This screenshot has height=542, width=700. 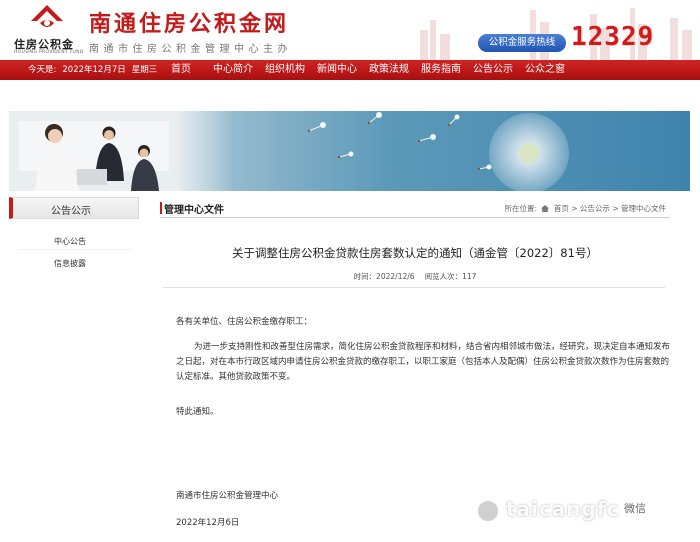 What do you see at coordinates (493, 70) in the screenshot?
I see `nav-item-announcements: 公告公示` at bounding box center [493, 70].